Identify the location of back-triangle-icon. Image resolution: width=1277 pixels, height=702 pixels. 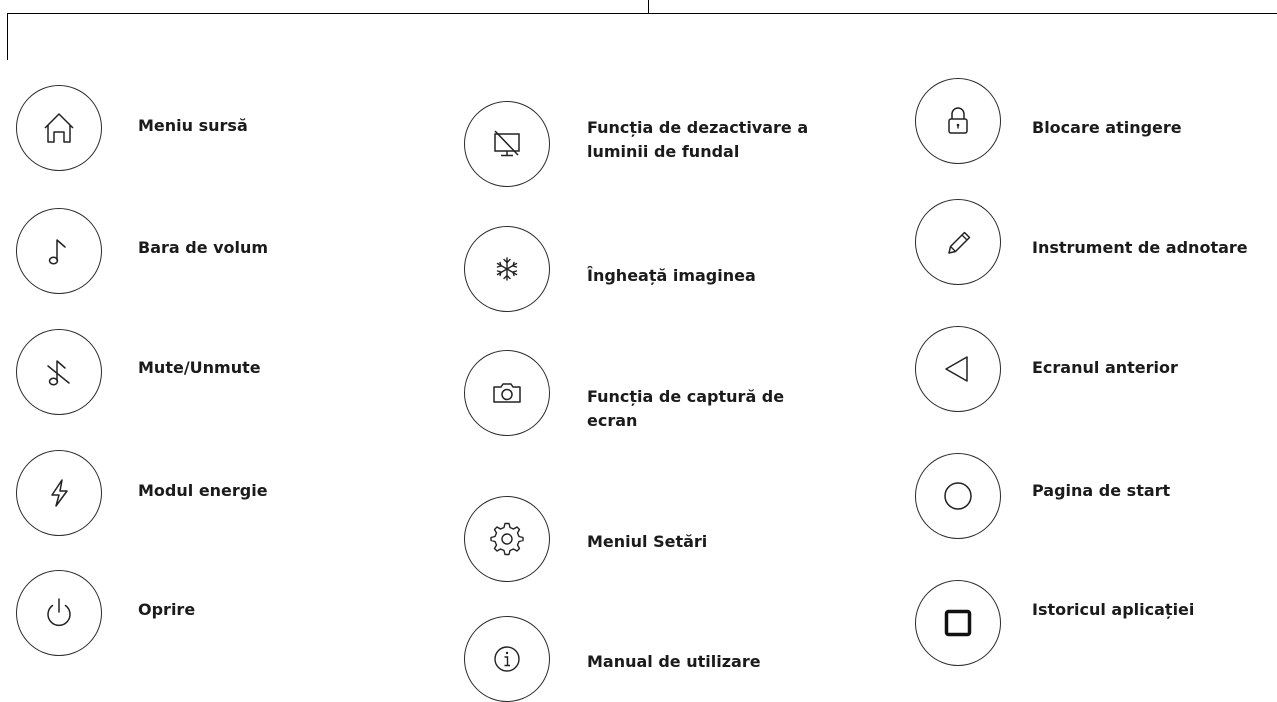
(956, 369).